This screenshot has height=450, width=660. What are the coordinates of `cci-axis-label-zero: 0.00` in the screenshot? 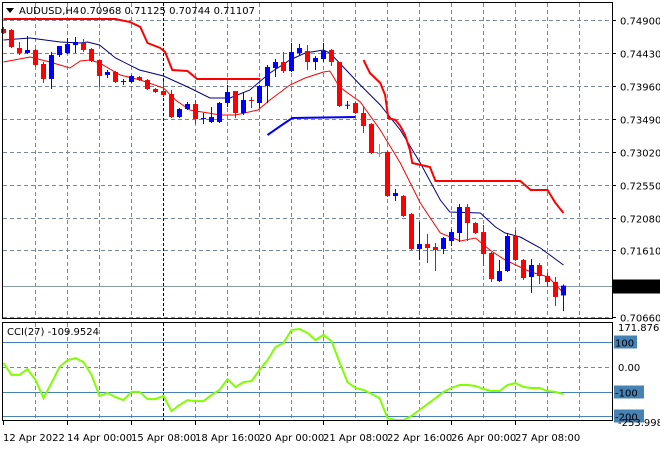 It's located at (629, 368).